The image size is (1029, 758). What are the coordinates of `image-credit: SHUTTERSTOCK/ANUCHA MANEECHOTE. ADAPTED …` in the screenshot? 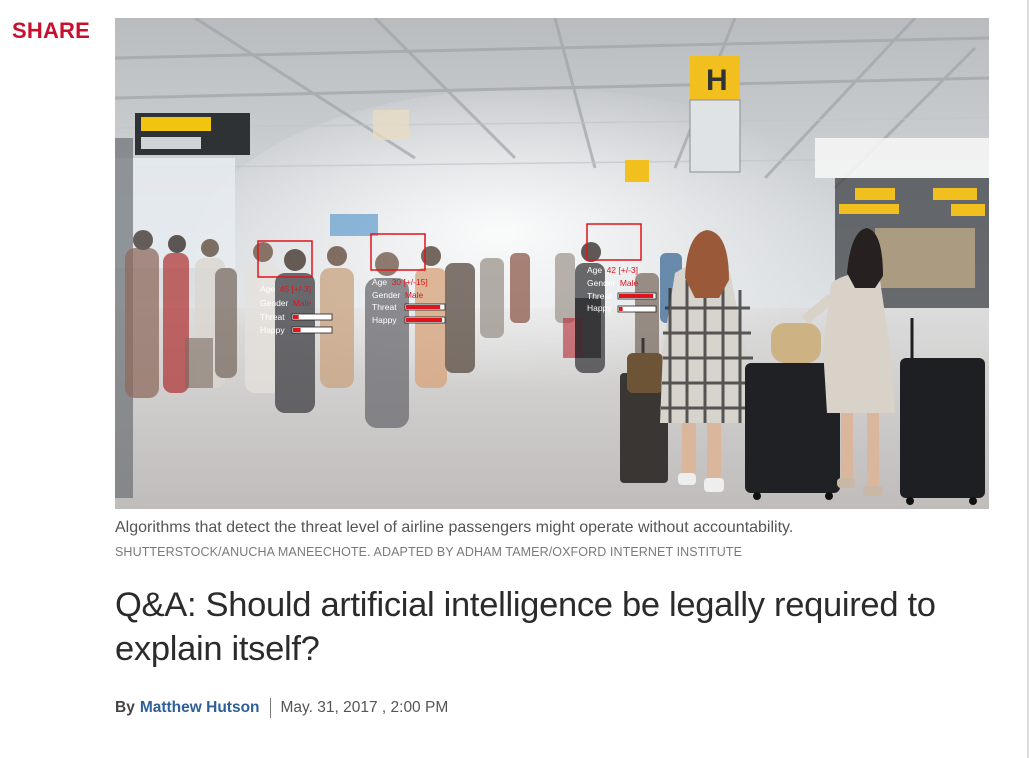 It's located at (429, 552).